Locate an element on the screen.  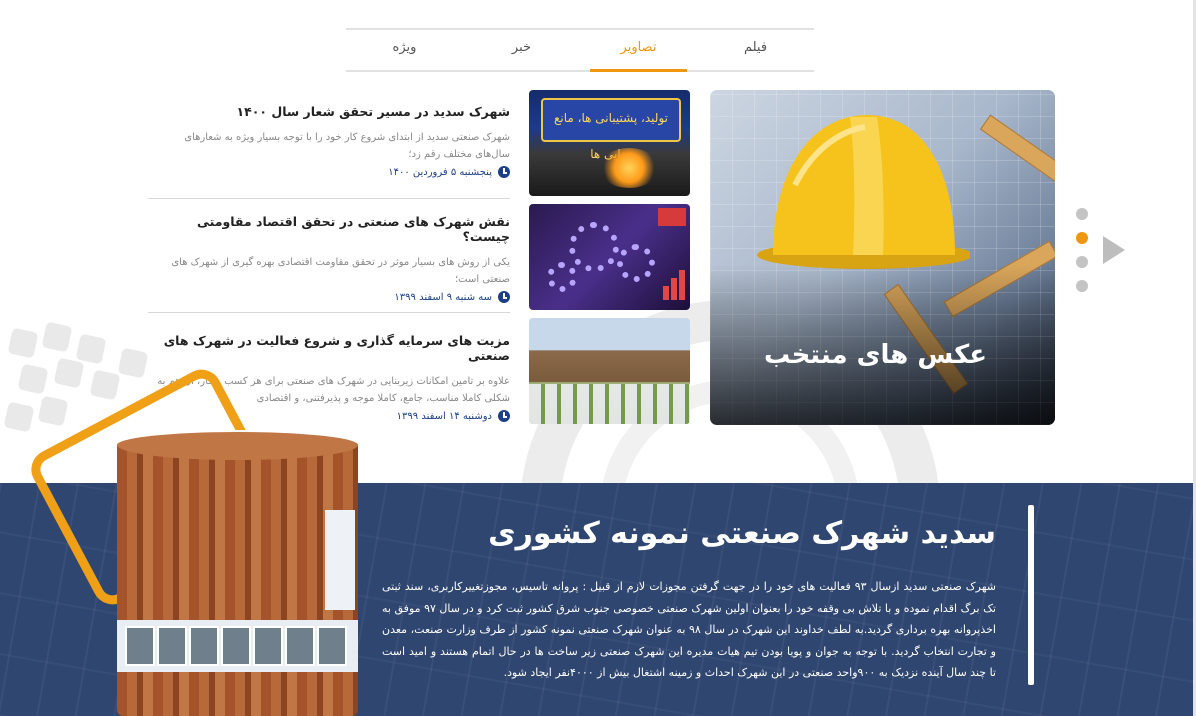
tab-special: ویژه is located at coordinates (404, 50).